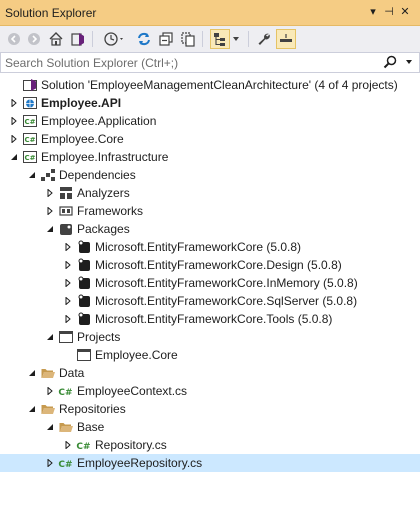  I want to click on search-options-dropdown, so click(409, 61).